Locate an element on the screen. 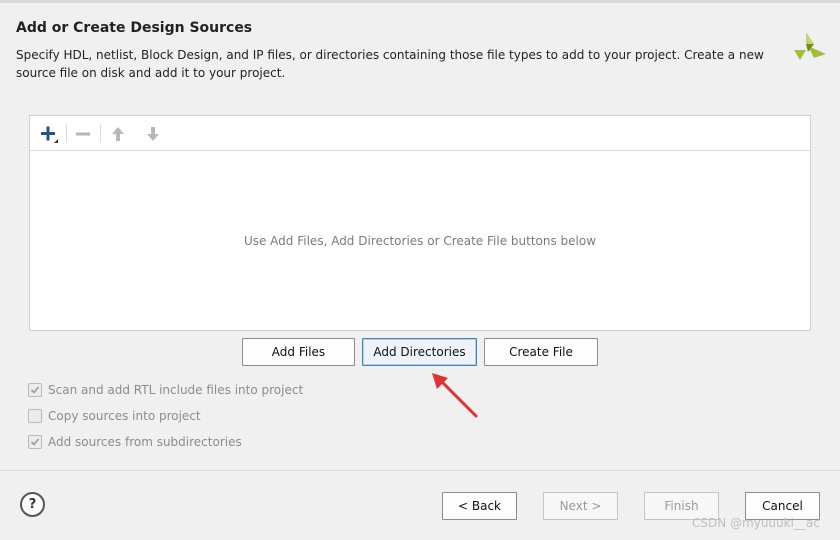  add-source-button is located at coordinates (49, 134).